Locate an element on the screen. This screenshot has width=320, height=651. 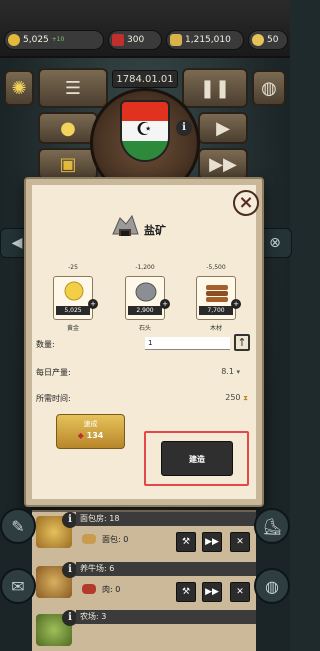
world-button: ◍ is located at coordinates (272, 586).